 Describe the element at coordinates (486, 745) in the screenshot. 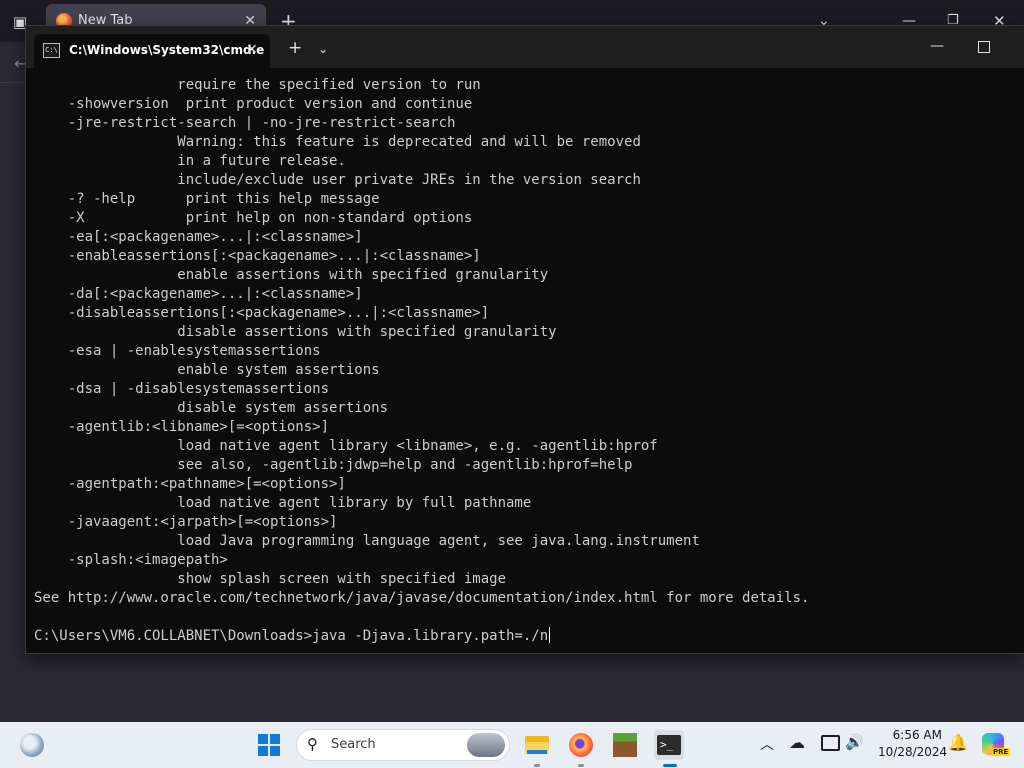

I see `search-highlight-image` at that location.